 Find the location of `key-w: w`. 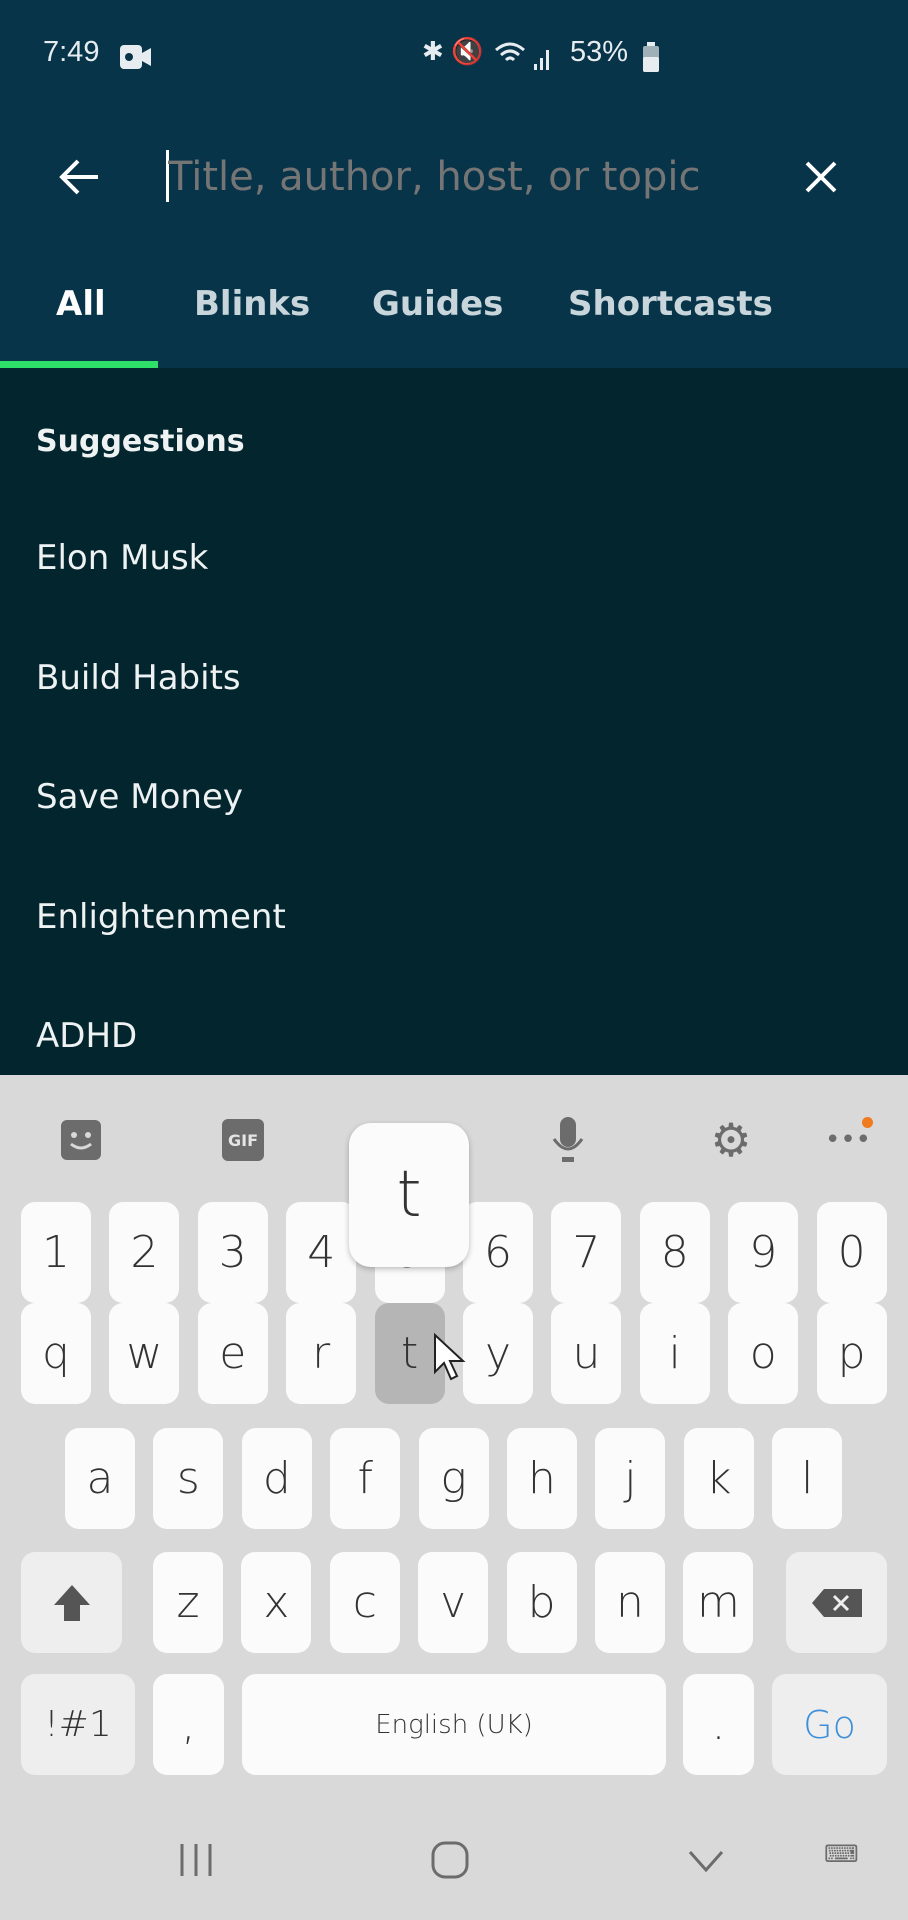

key-w: w is located at coordinates (144, 1353).